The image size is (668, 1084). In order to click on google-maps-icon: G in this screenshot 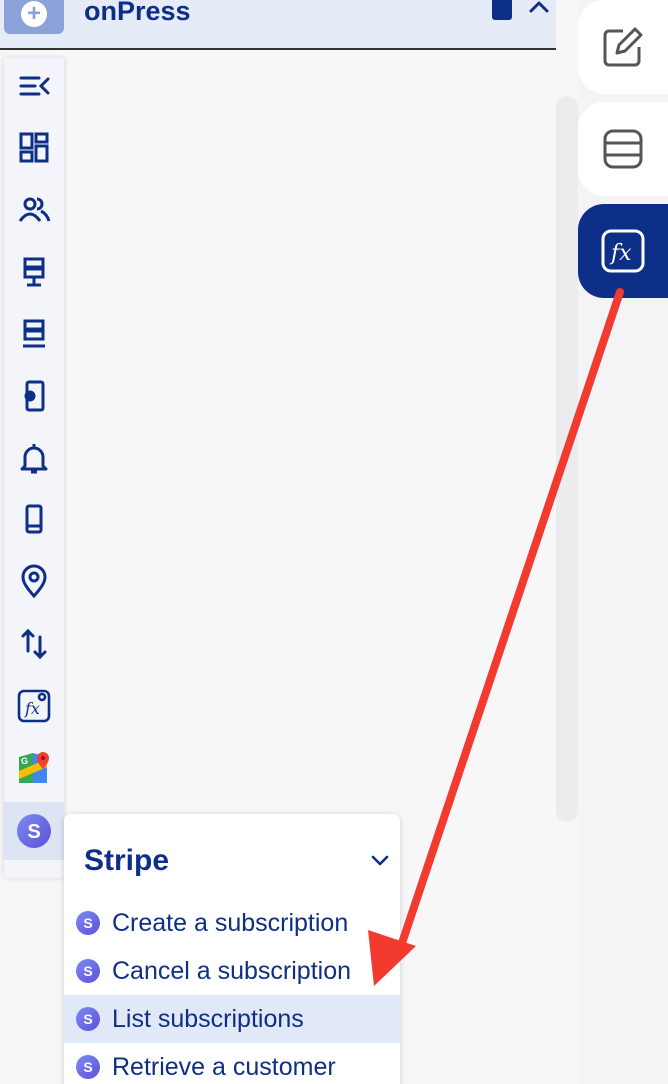, I will do `click(34, 767)`.